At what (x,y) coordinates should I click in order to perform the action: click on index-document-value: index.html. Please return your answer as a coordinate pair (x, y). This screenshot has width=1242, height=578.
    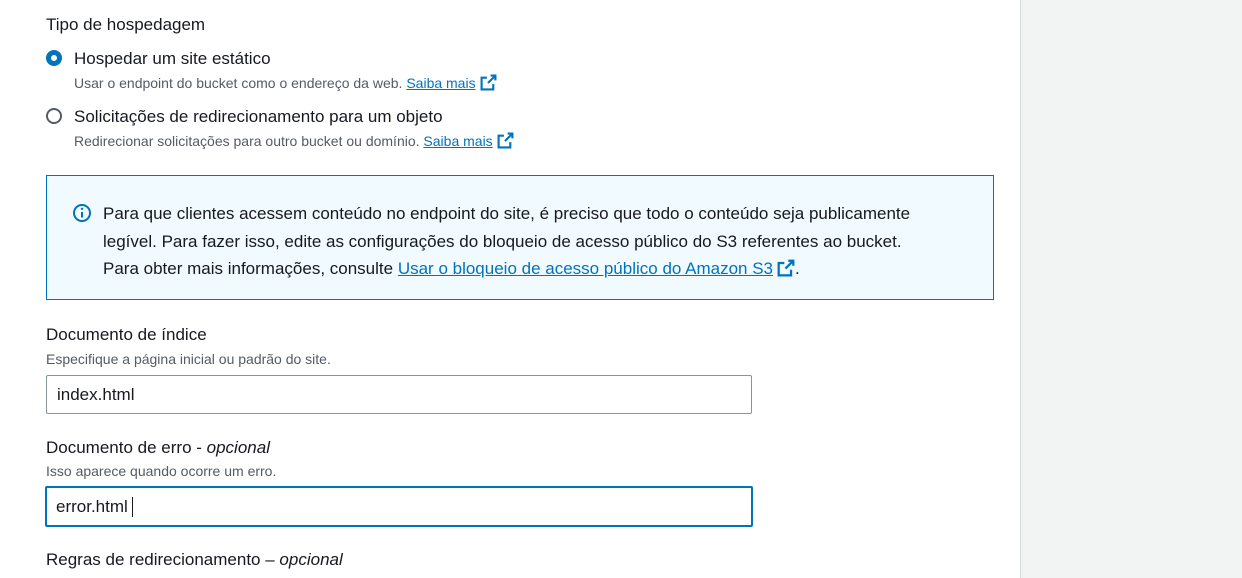
    Looking at the image, I should click on (96, 394).